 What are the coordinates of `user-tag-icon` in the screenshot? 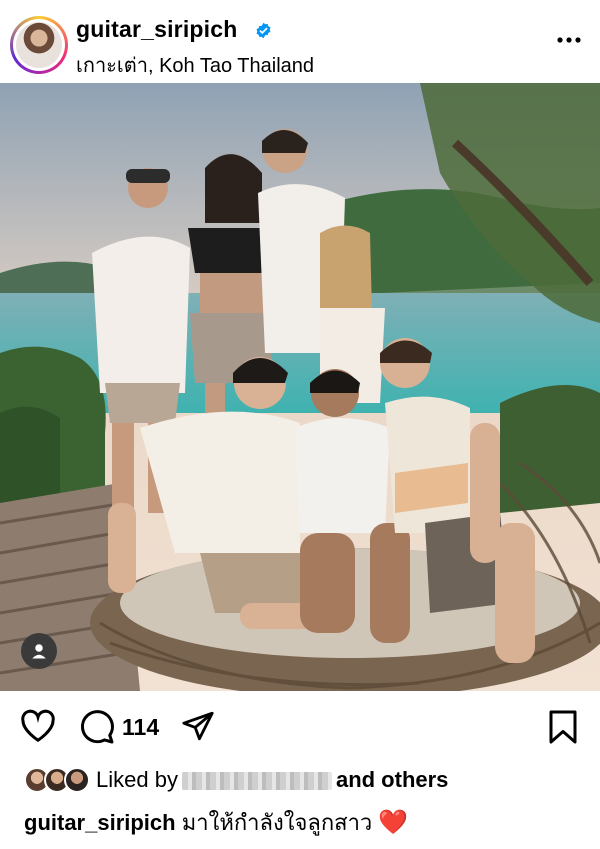 It's located at (39, 651).